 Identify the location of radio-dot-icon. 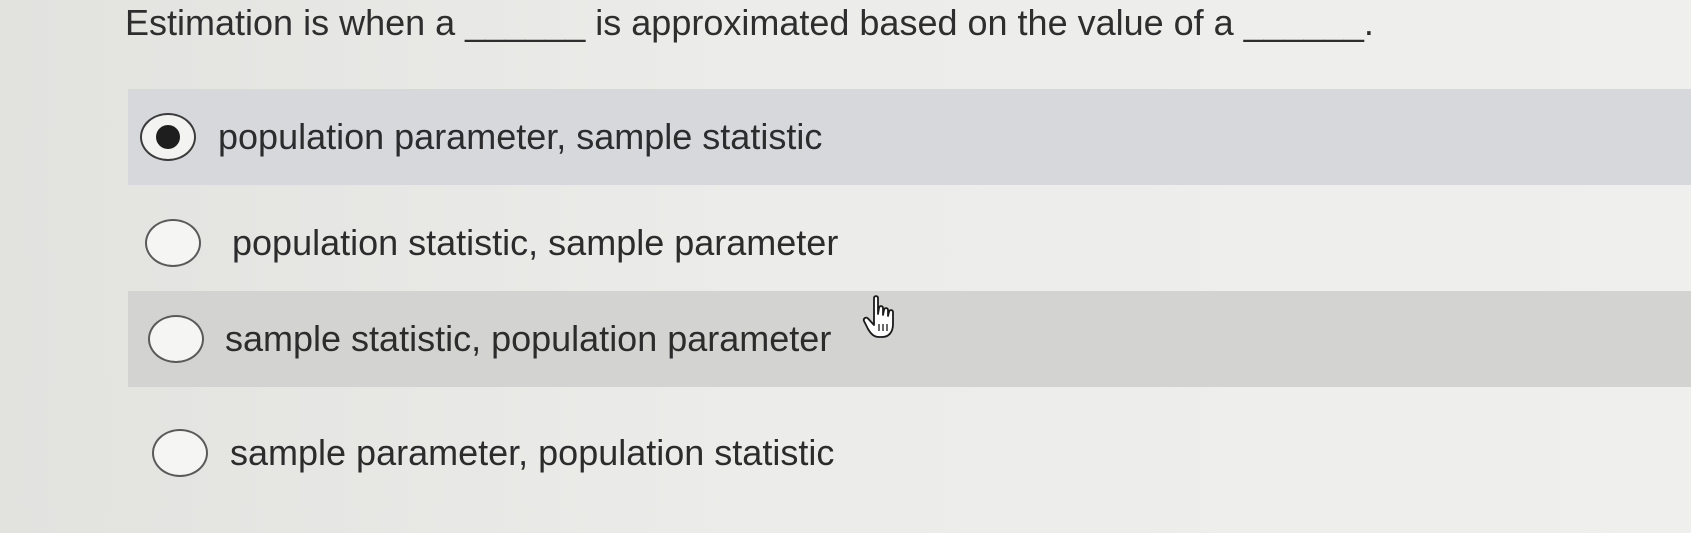
(168, 137).